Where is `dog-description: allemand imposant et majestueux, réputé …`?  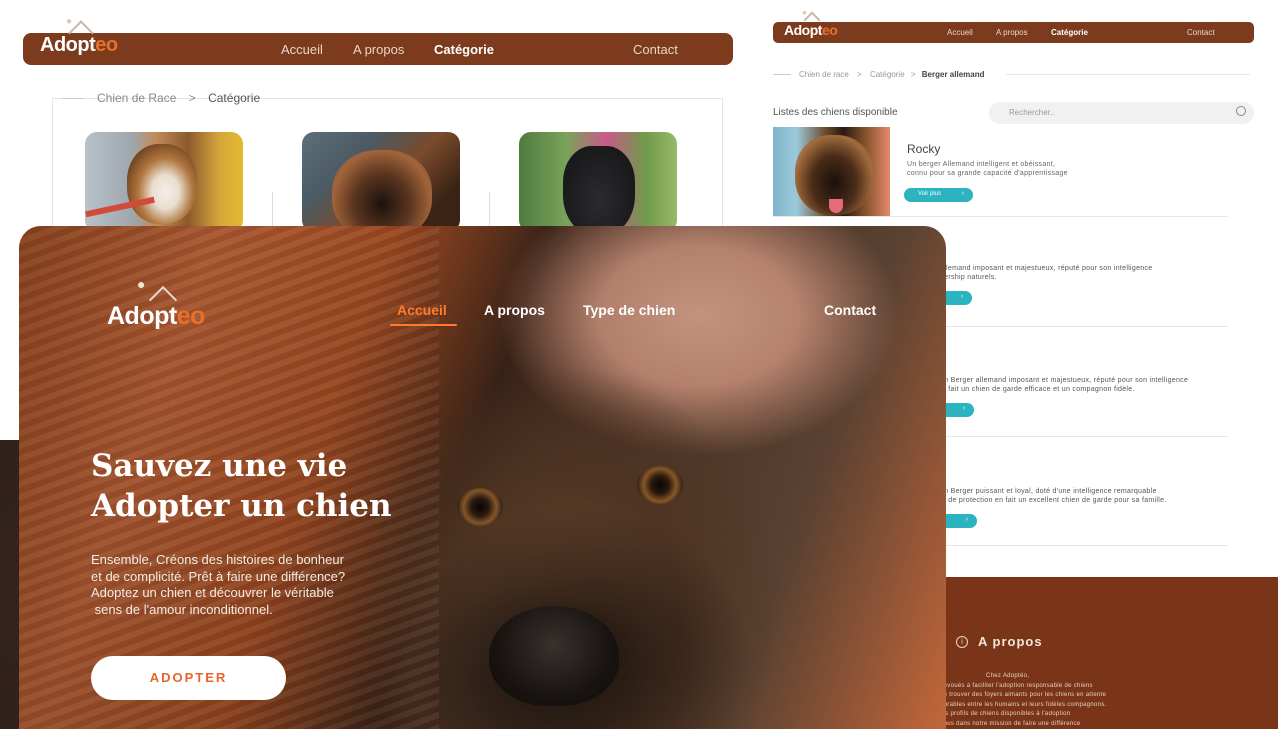
dog-description: allemand imposant et majestueux, réputé … is located at coordinates (1046, 273).